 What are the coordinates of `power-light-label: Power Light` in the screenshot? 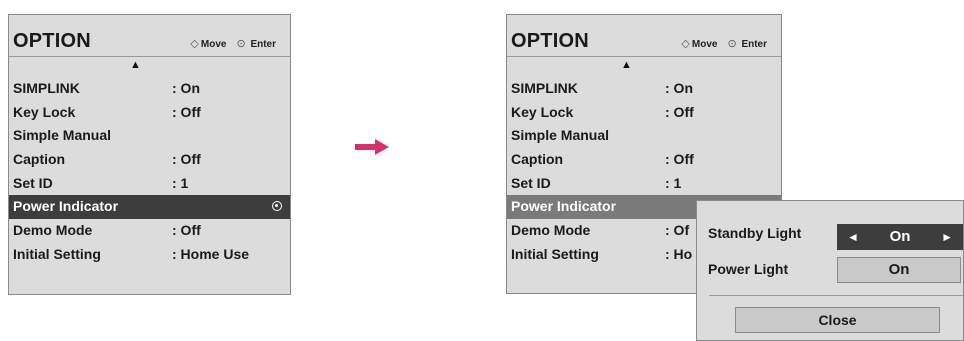 It's located at (748, 269).